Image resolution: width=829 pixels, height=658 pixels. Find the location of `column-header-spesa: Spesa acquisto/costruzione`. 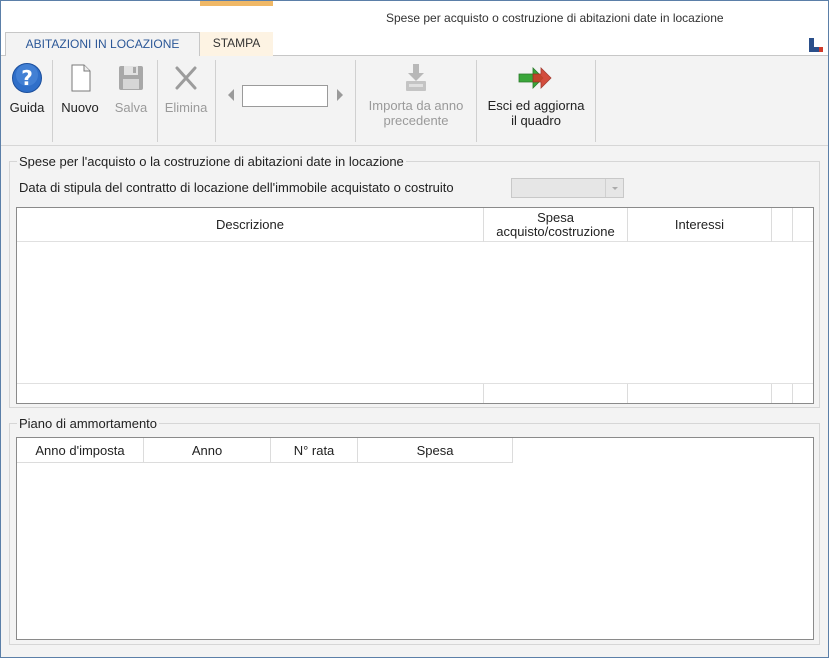

column-header-spesa: Spesa acquisto/costruzione is located at coordinates (556, 225).